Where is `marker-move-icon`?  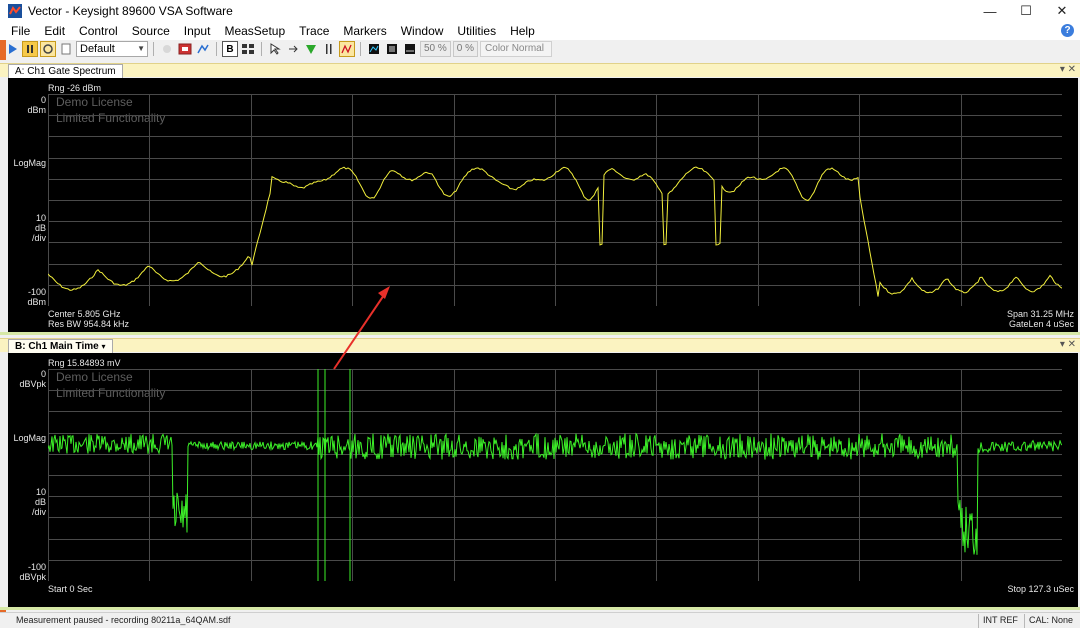
marker-move-icon is located at coordinates (293, 49).